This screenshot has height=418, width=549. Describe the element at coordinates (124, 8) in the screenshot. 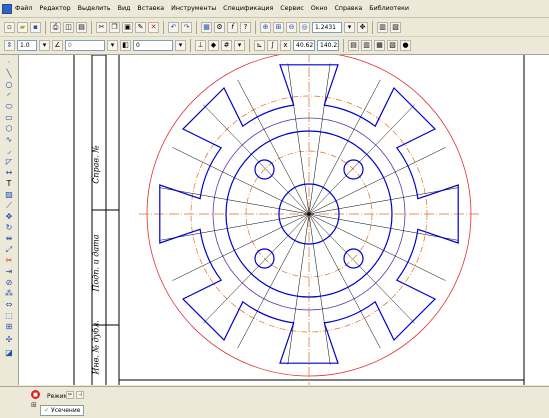

I see `menu-view: Вид` at that location.